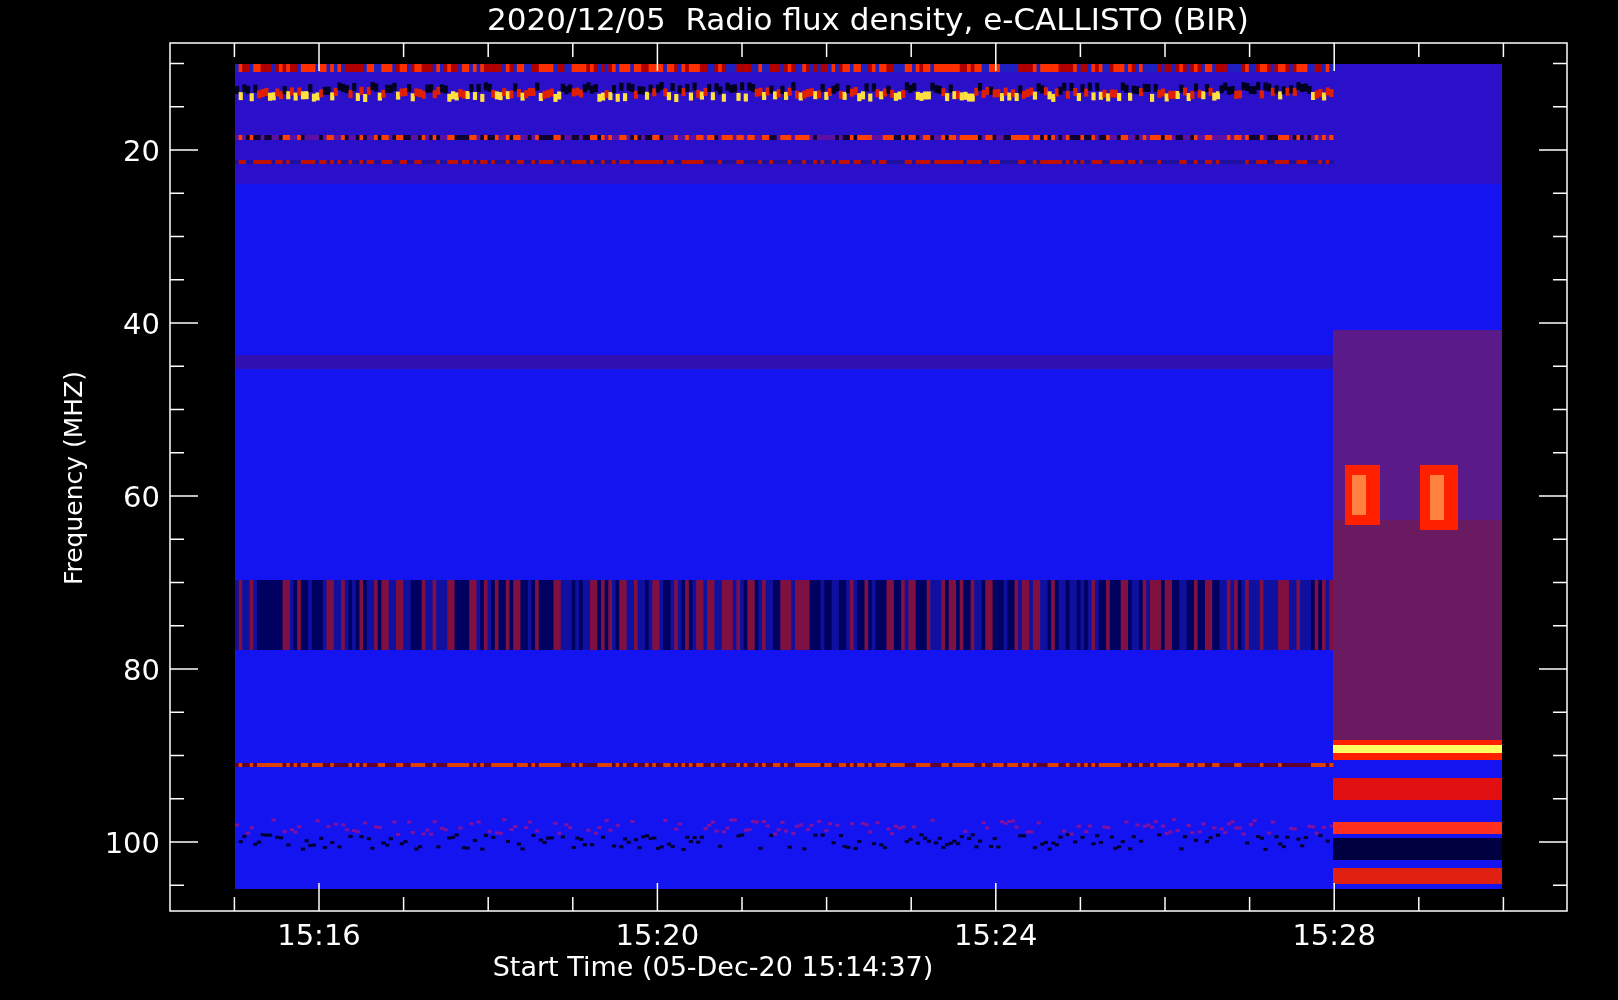  Describe the element at coordinates (713, 966) in the screenshot. I see `x-axis-label: Start Time (05-Dec-20 15:14:37)` at that location.